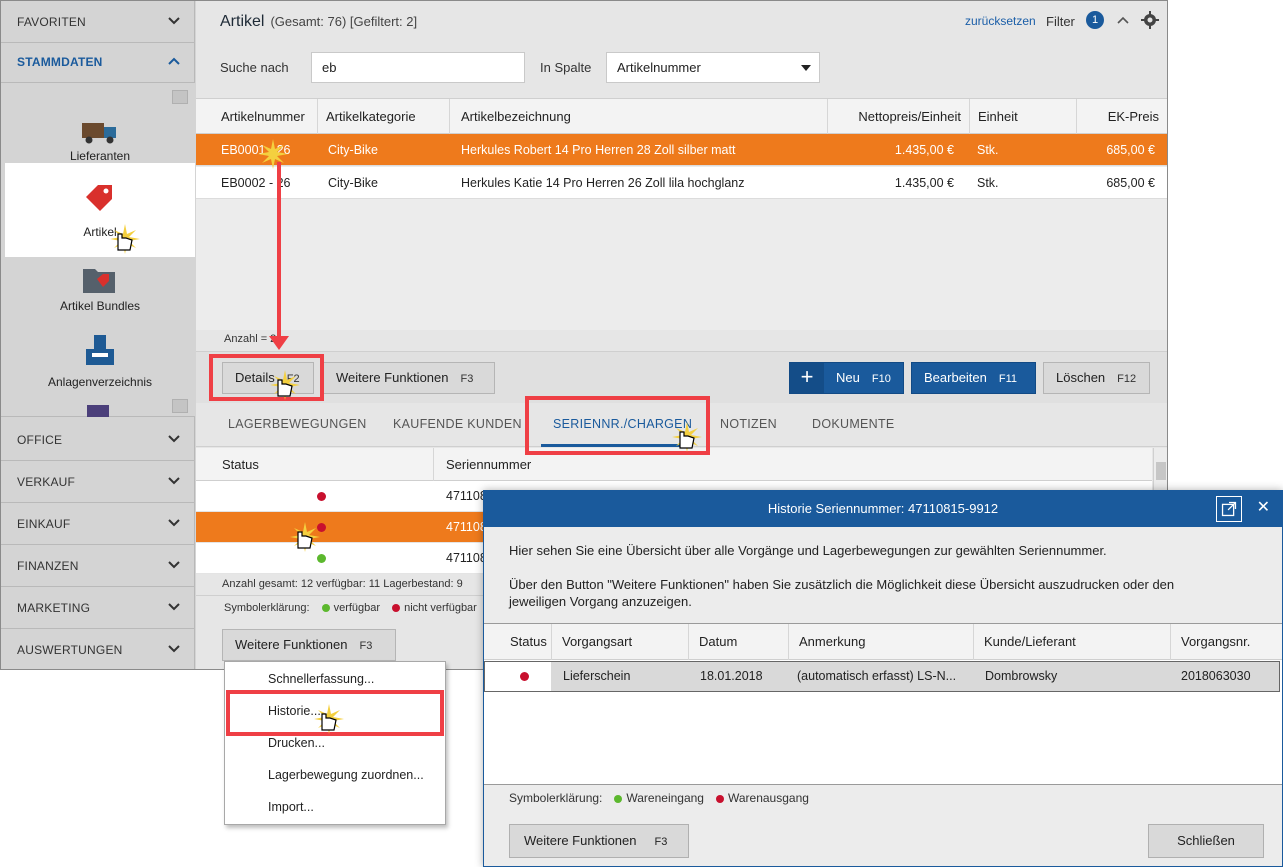 Image resolution: width=1283 pixels, height=867 pixels. I want to click on button-label: Schließen, so click(1206, 840).